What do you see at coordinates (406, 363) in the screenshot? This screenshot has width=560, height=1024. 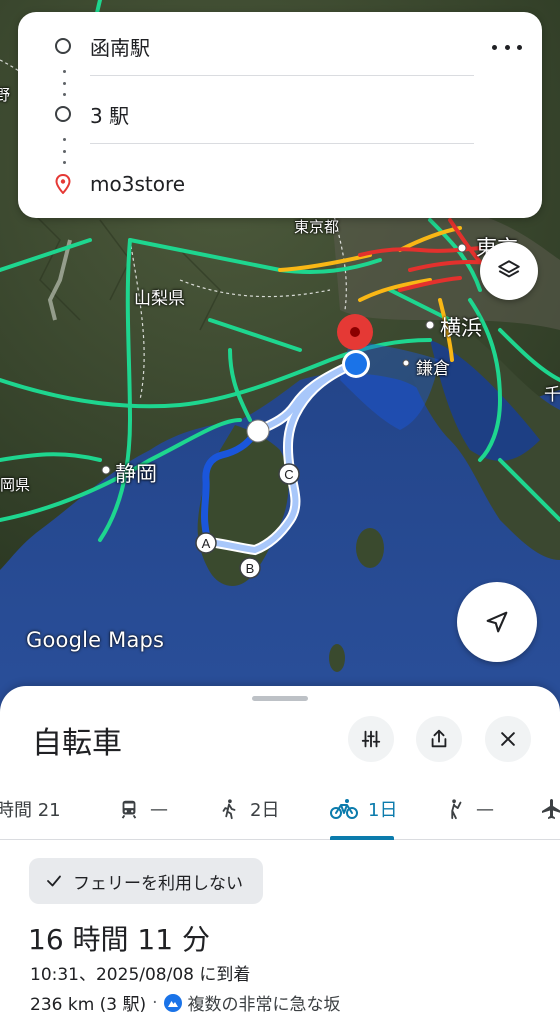 I see `city-dot-kamakura` at bounding box center [406, 363].